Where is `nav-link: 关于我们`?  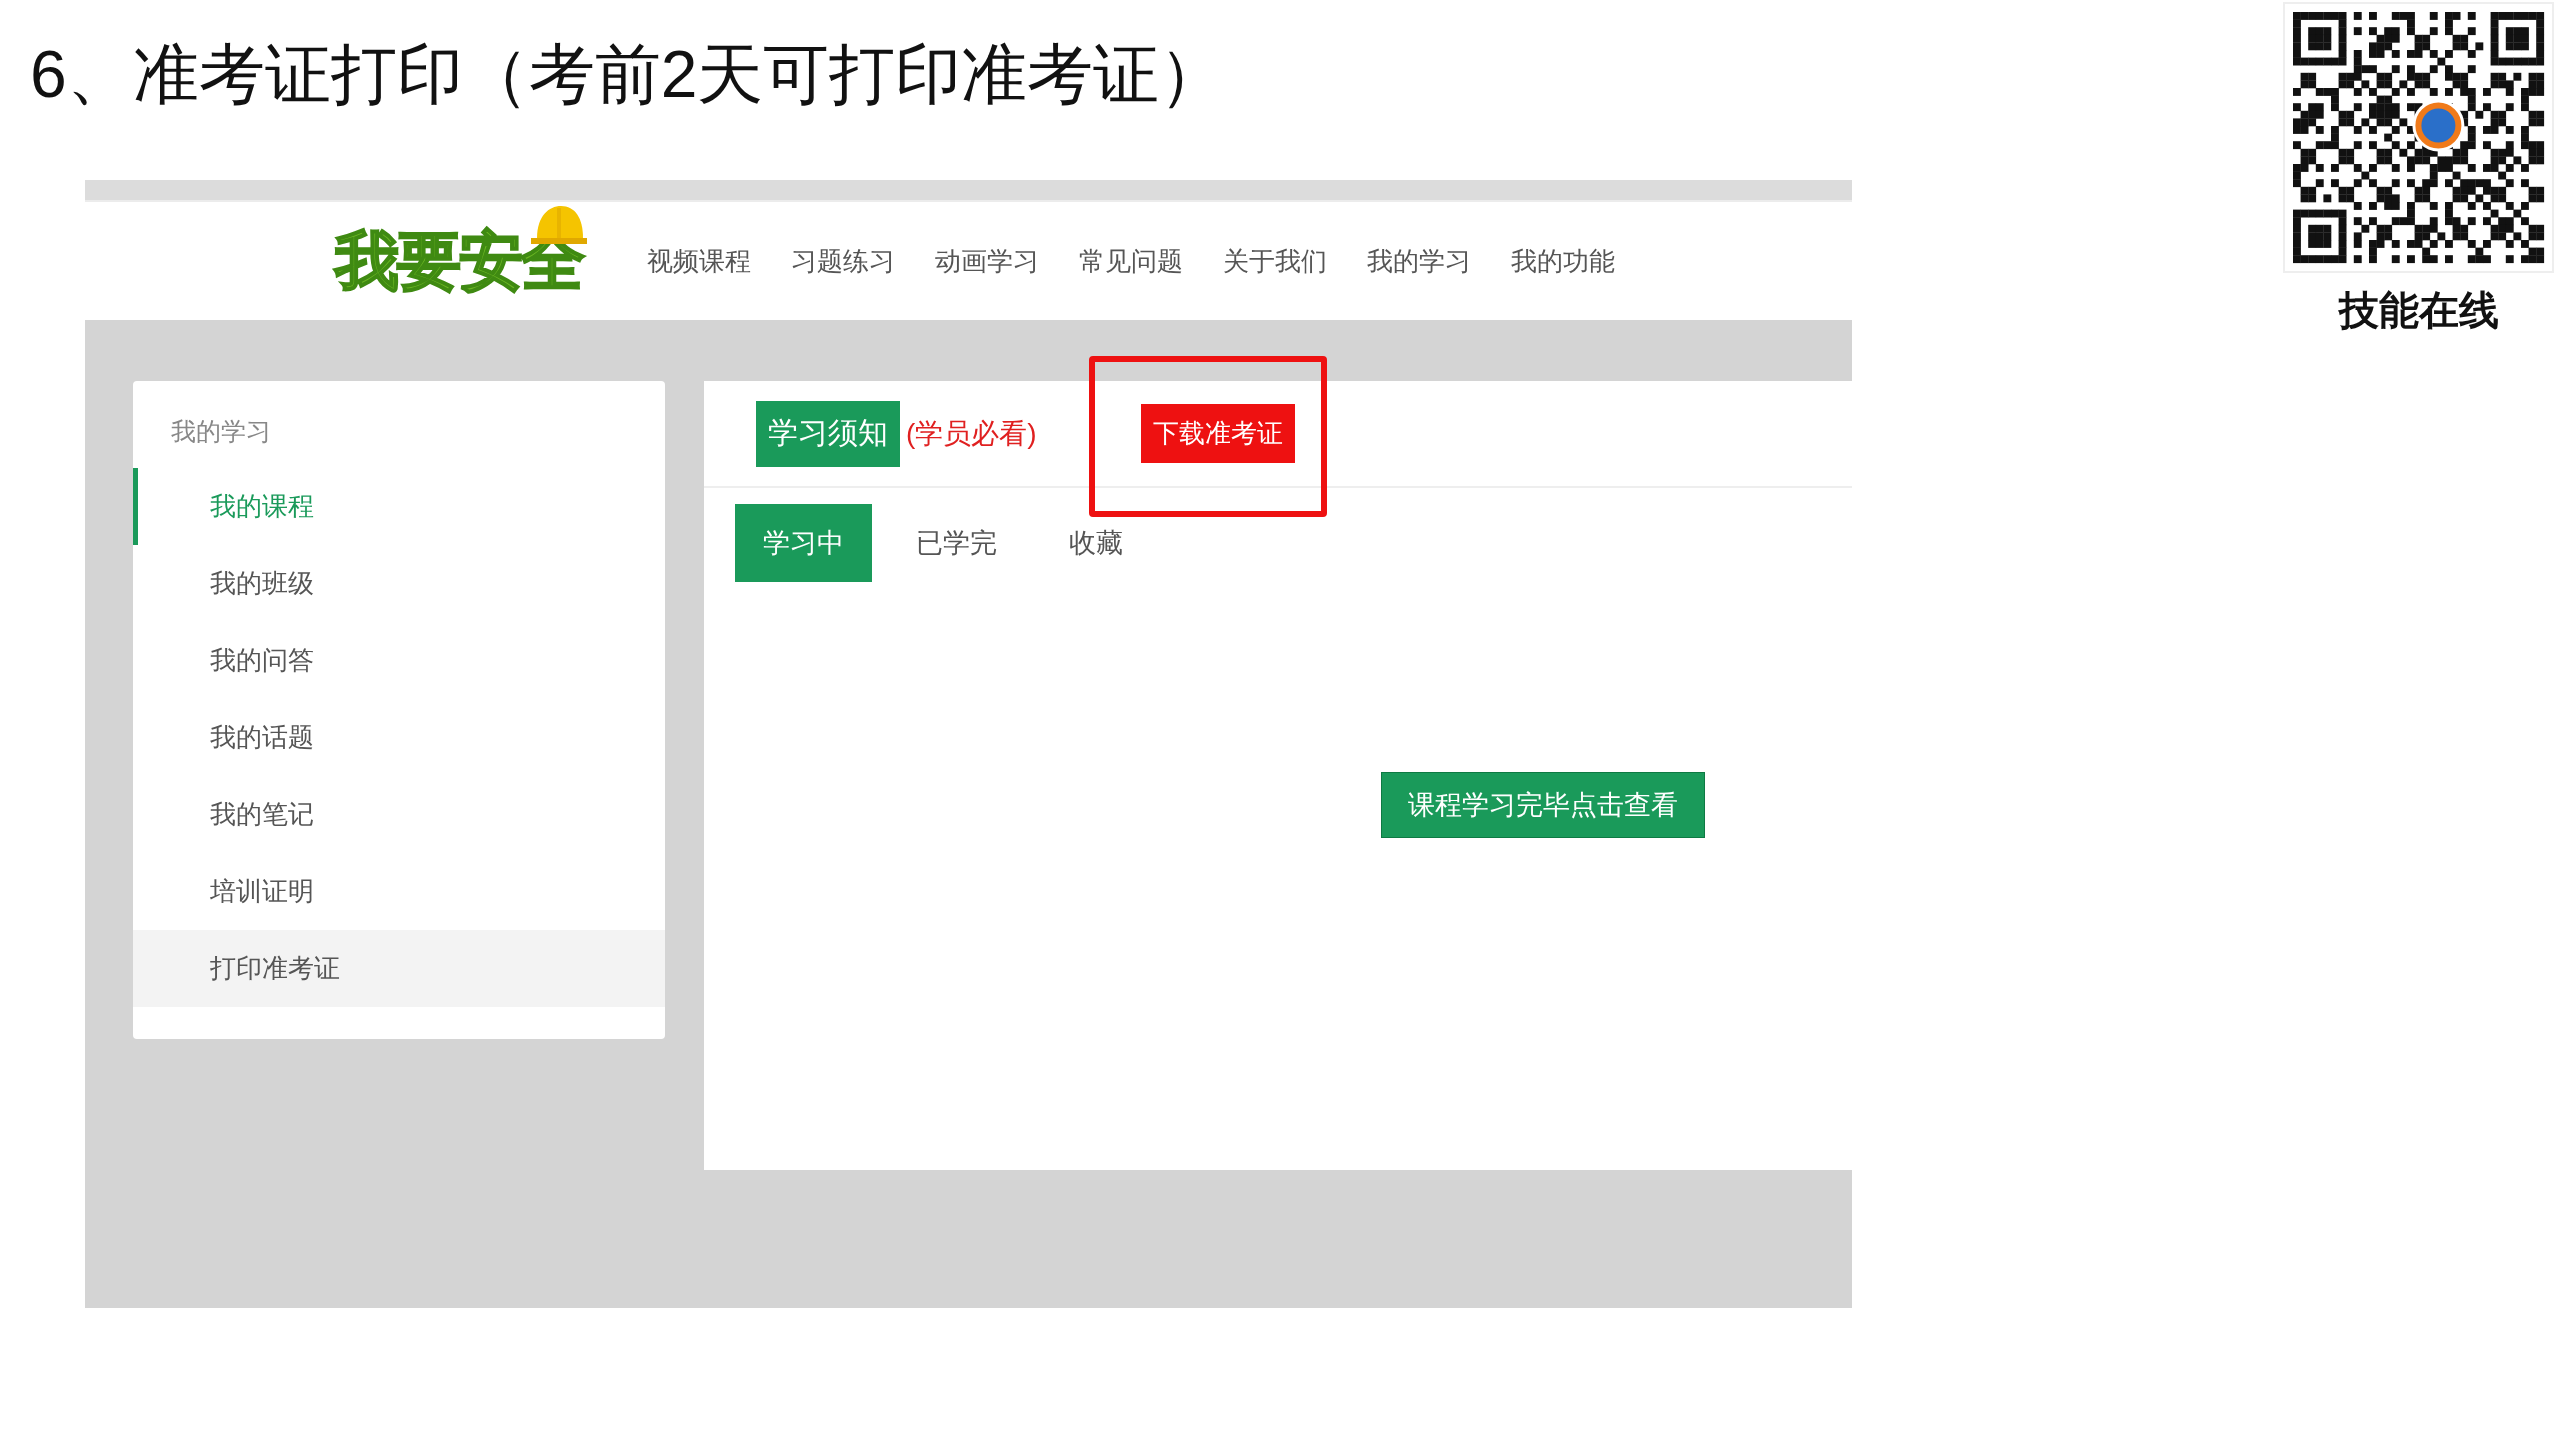 nav-link: 关于我们 is located at coordinates (1275, 261).